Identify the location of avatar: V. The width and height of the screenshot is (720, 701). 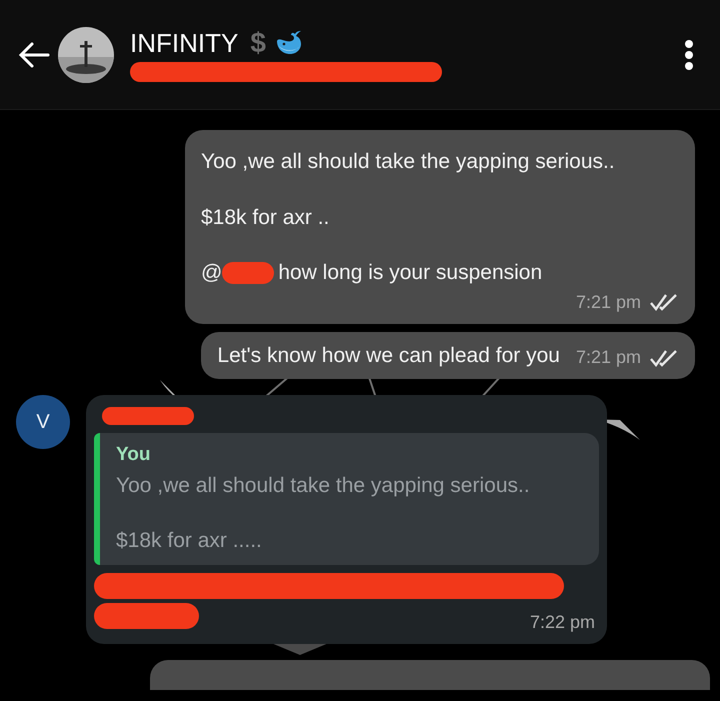
(43, 422).